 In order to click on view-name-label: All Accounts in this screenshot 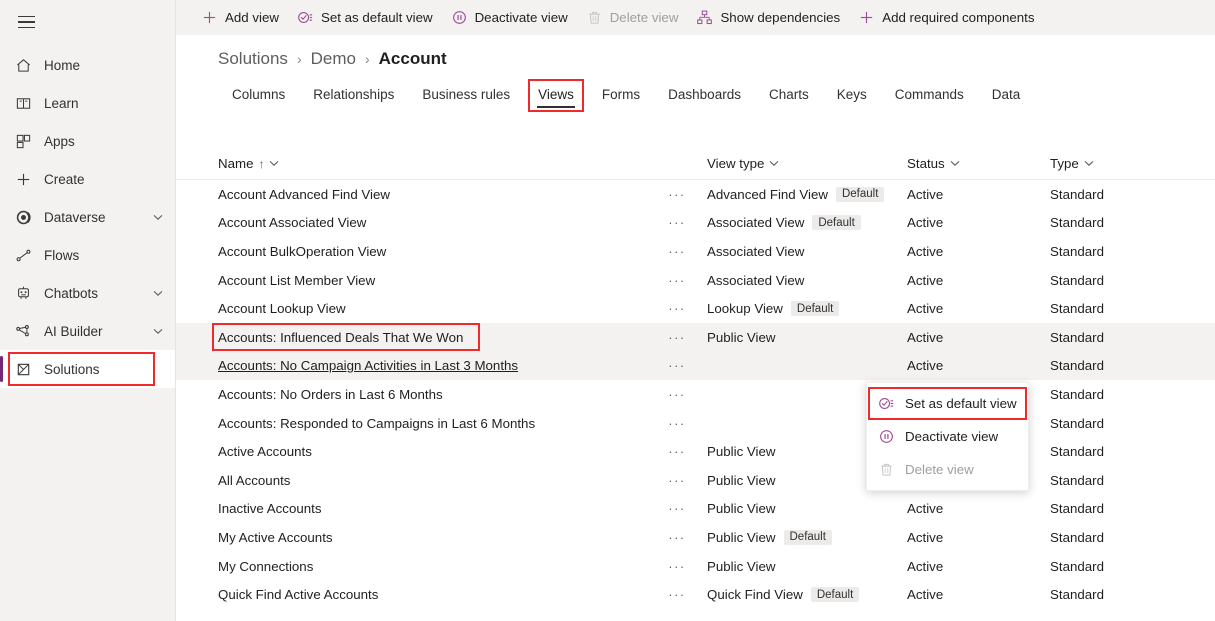, I will do `click(254, 480)`.